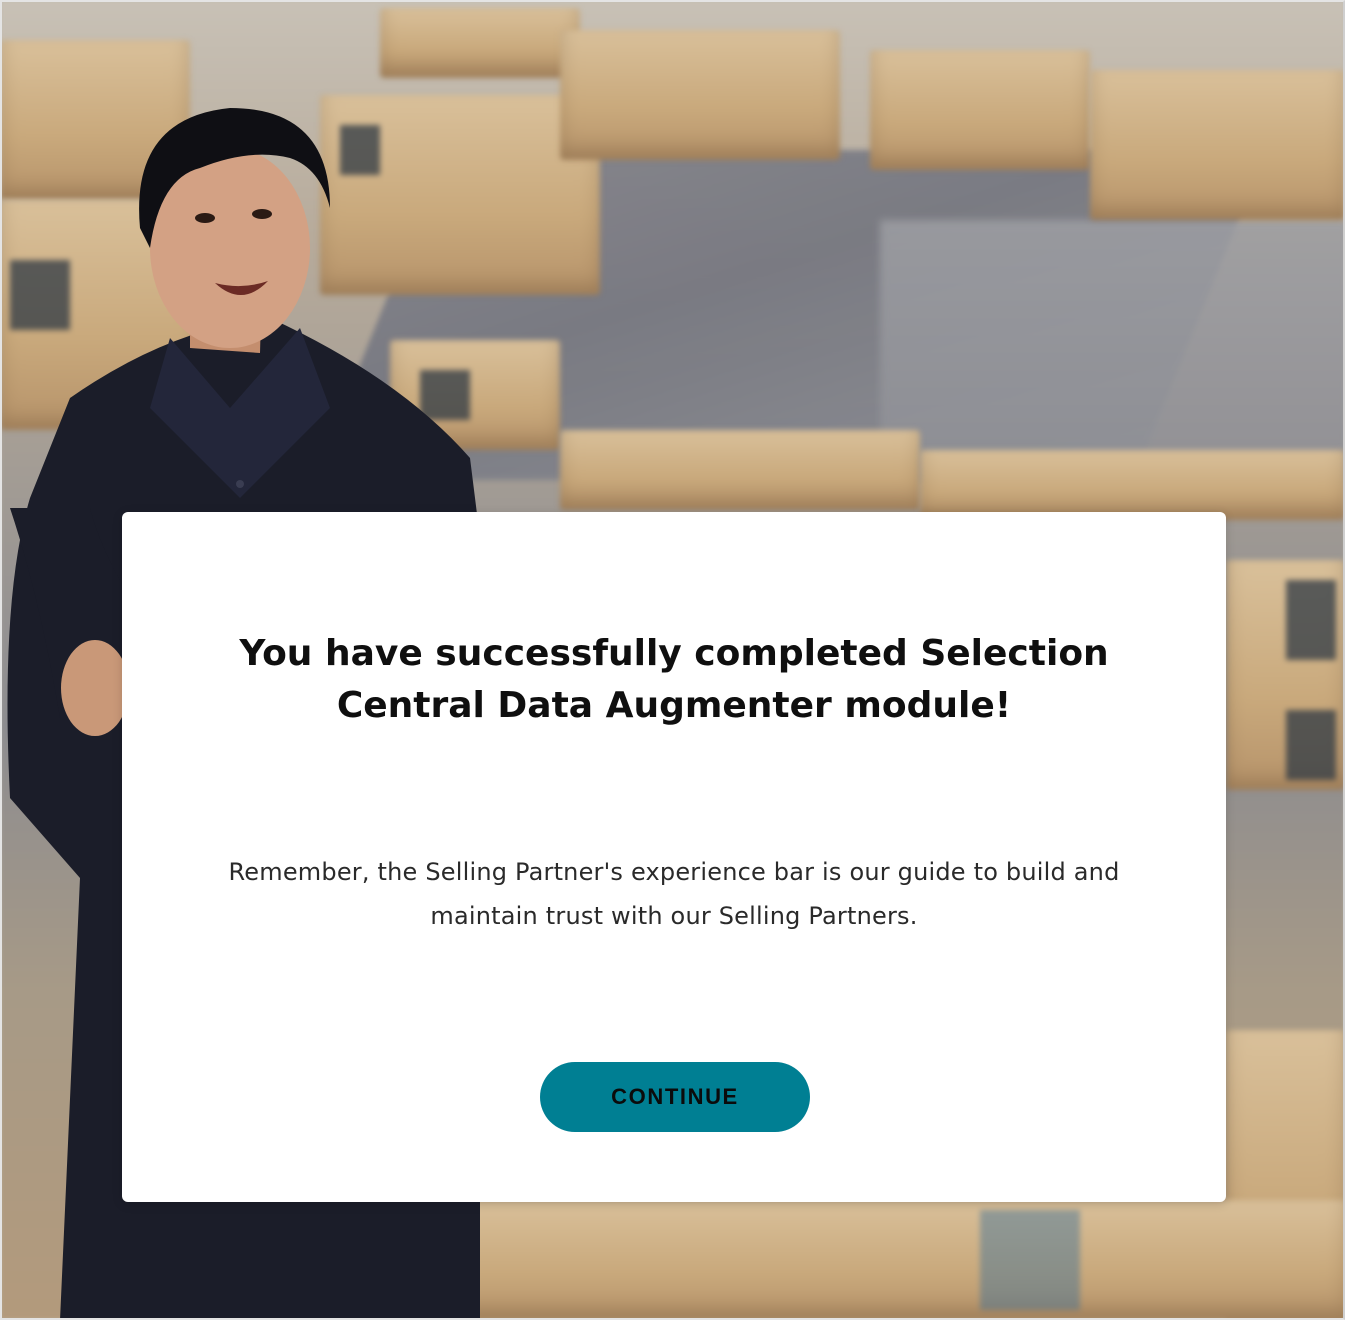 This screenshot has width=1345, height=1320. What do you see at coordinates (1112, 350) in the screenshot?
I see `conveyor-belt-right` at bounding box center [1112, 350].